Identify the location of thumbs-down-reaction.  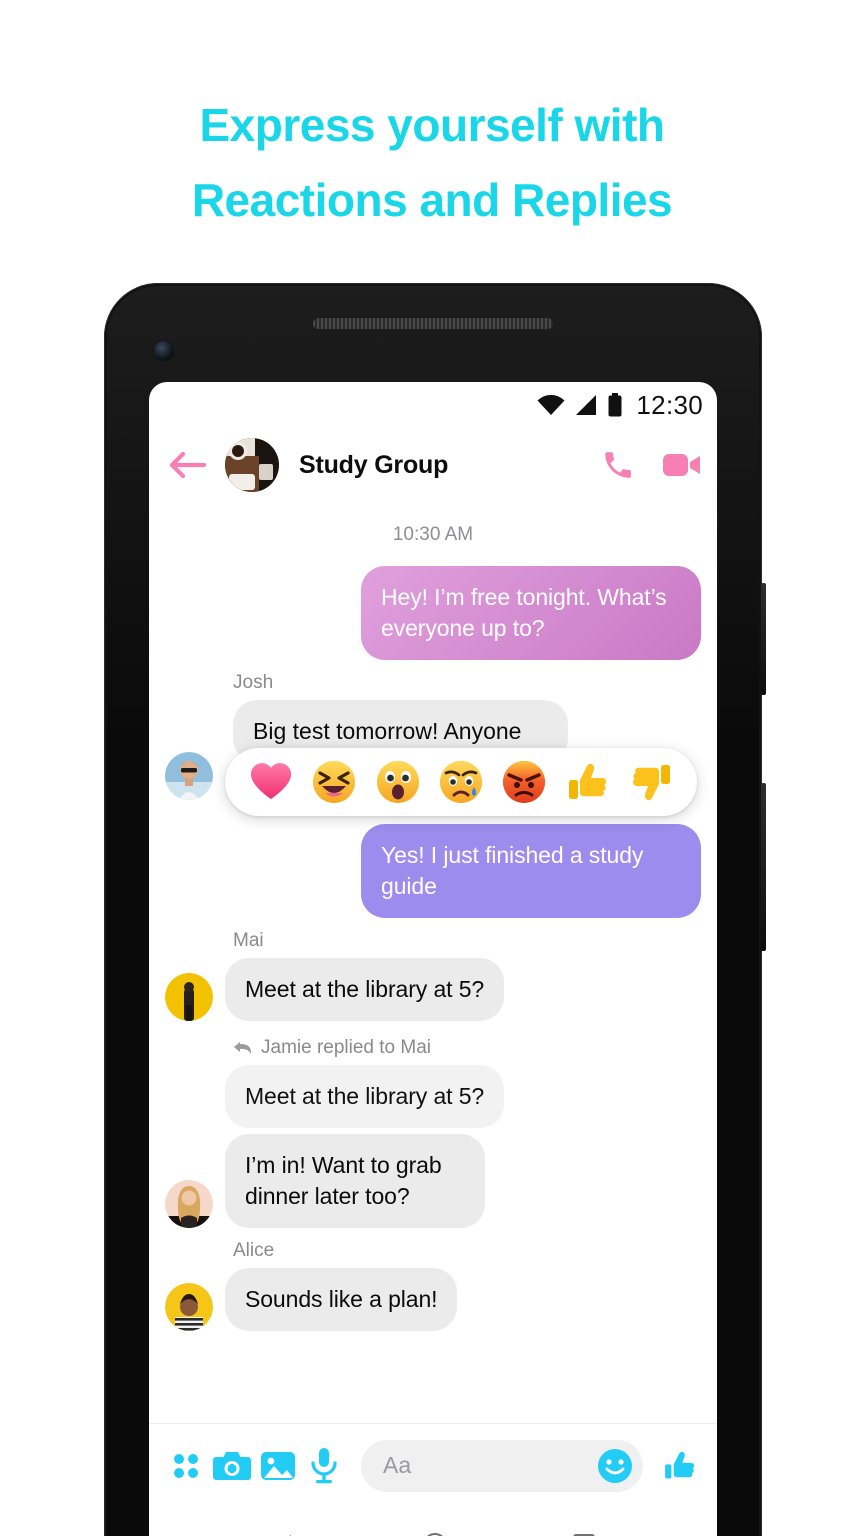
(651, 782).